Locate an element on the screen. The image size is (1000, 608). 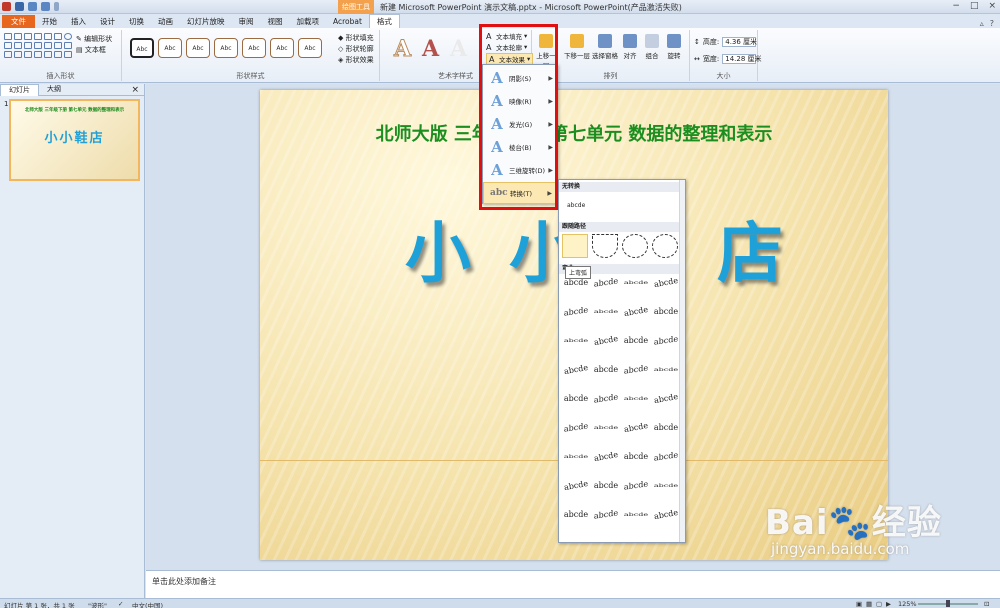
minimize-ribbon-icon: ▵ is located at coordinates (982, 23).